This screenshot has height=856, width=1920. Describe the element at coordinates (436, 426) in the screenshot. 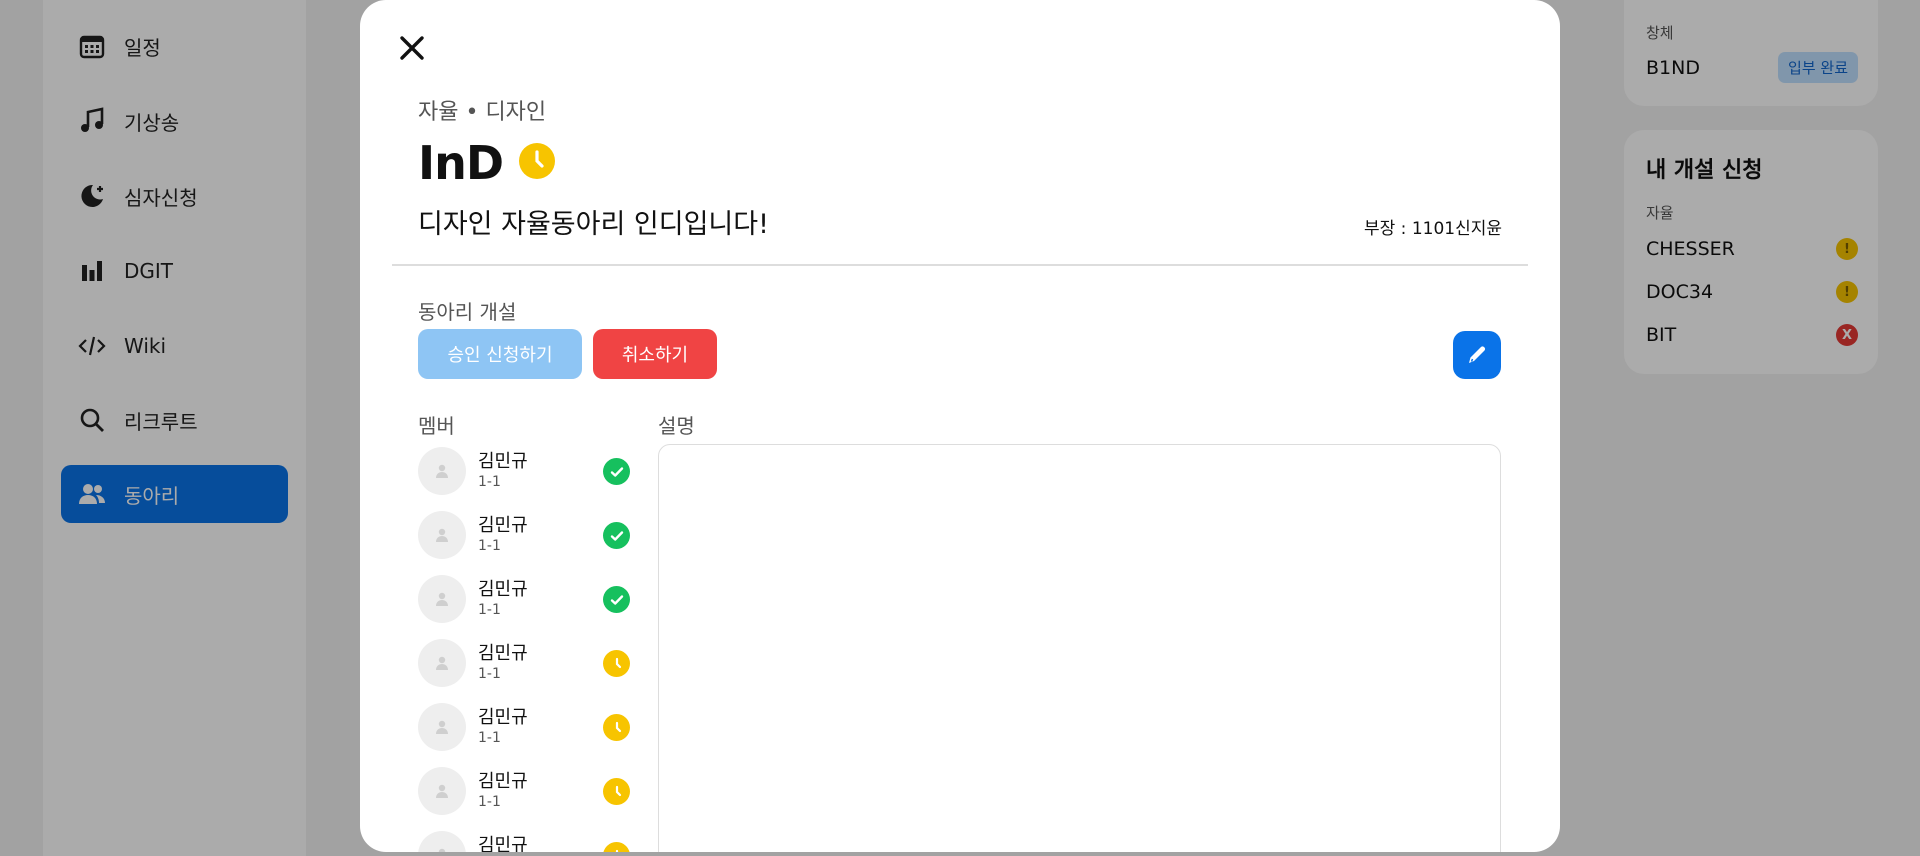

I see `members-label: 멤버` at that location.